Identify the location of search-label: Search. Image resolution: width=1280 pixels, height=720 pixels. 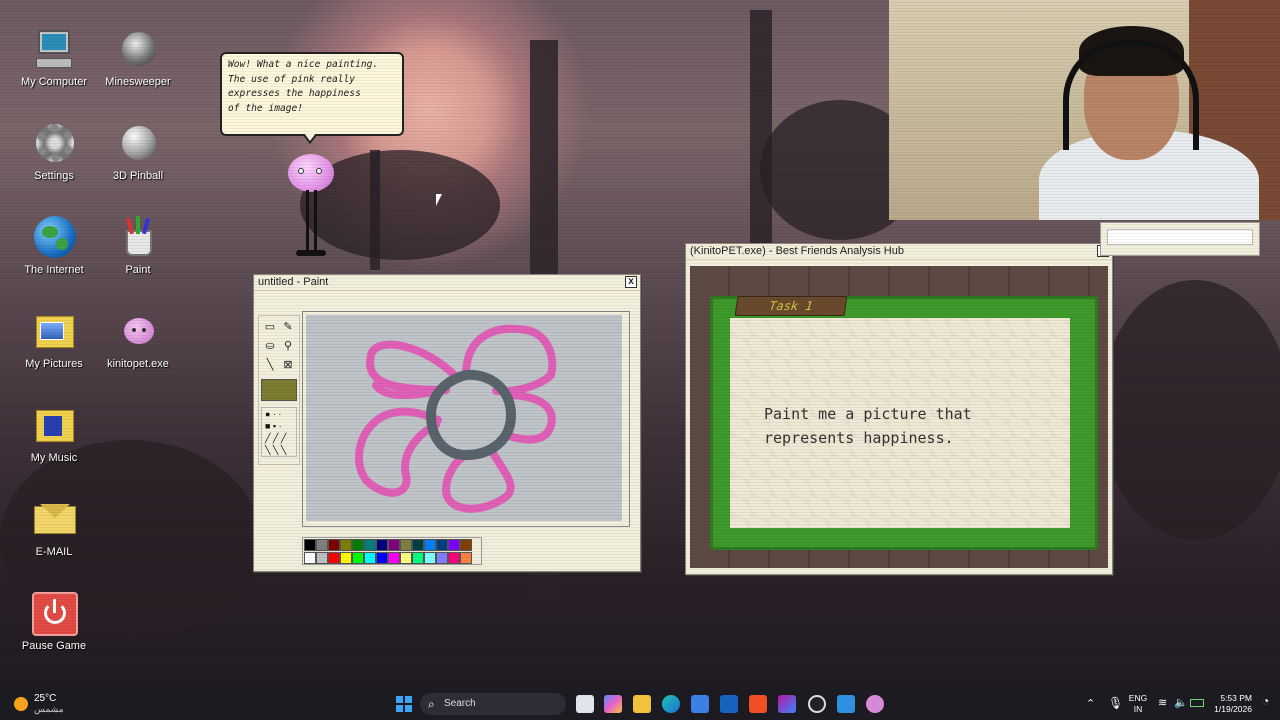
(460, 703).